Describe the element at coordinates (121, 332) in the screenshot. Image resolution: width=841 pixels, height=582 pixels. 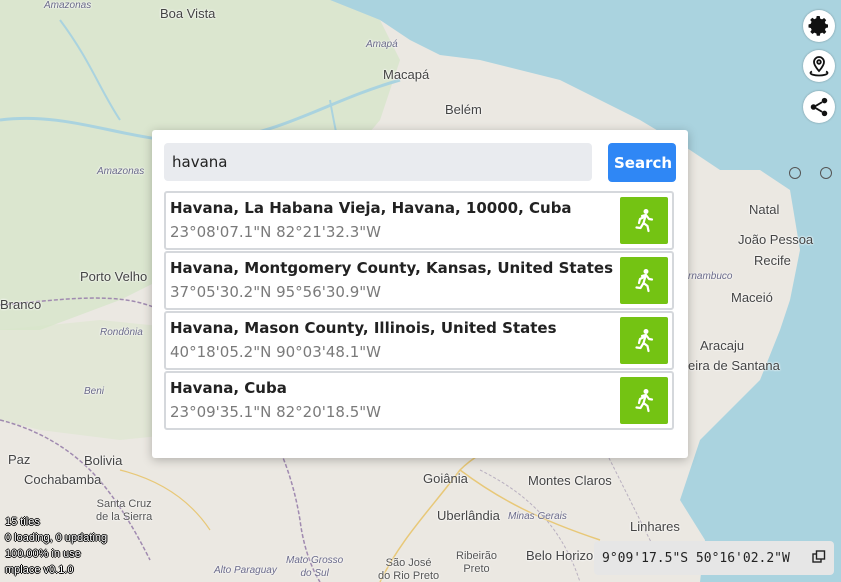
I see `map-label-rondonia: Rondônia` at that location.